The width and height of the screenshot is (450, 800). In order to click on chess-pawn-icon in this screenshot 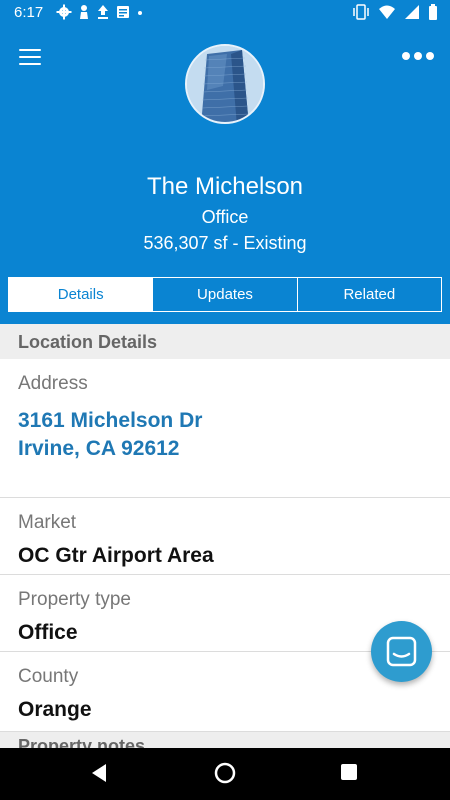, I will do `click(84, 12)`.